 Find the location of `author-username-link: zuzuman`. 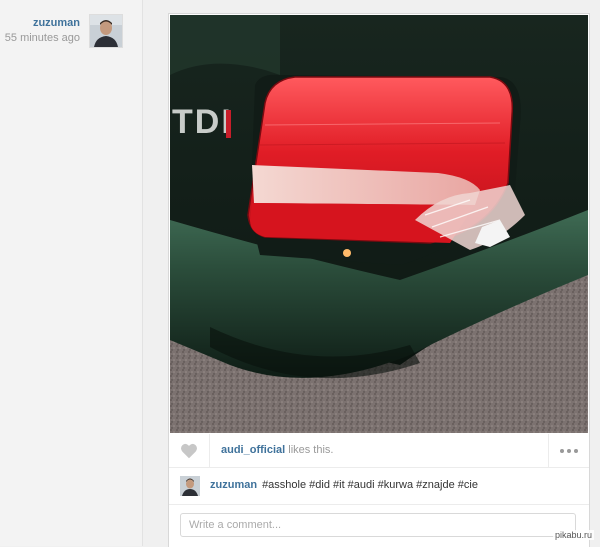

author-username-link: zuzuman is located at coordinates (42, 23).